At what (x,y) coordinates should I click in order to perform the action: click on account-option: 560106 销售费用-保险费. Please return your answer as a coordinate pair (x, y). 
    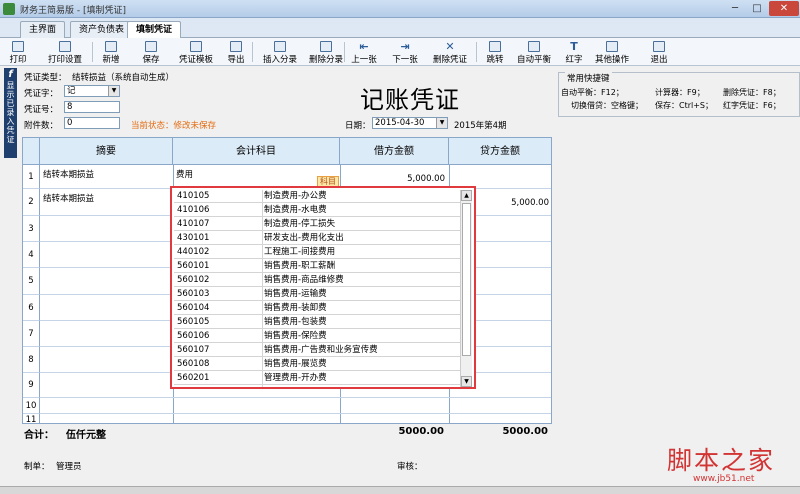
    Looking at the image, I should click on (318, 336).